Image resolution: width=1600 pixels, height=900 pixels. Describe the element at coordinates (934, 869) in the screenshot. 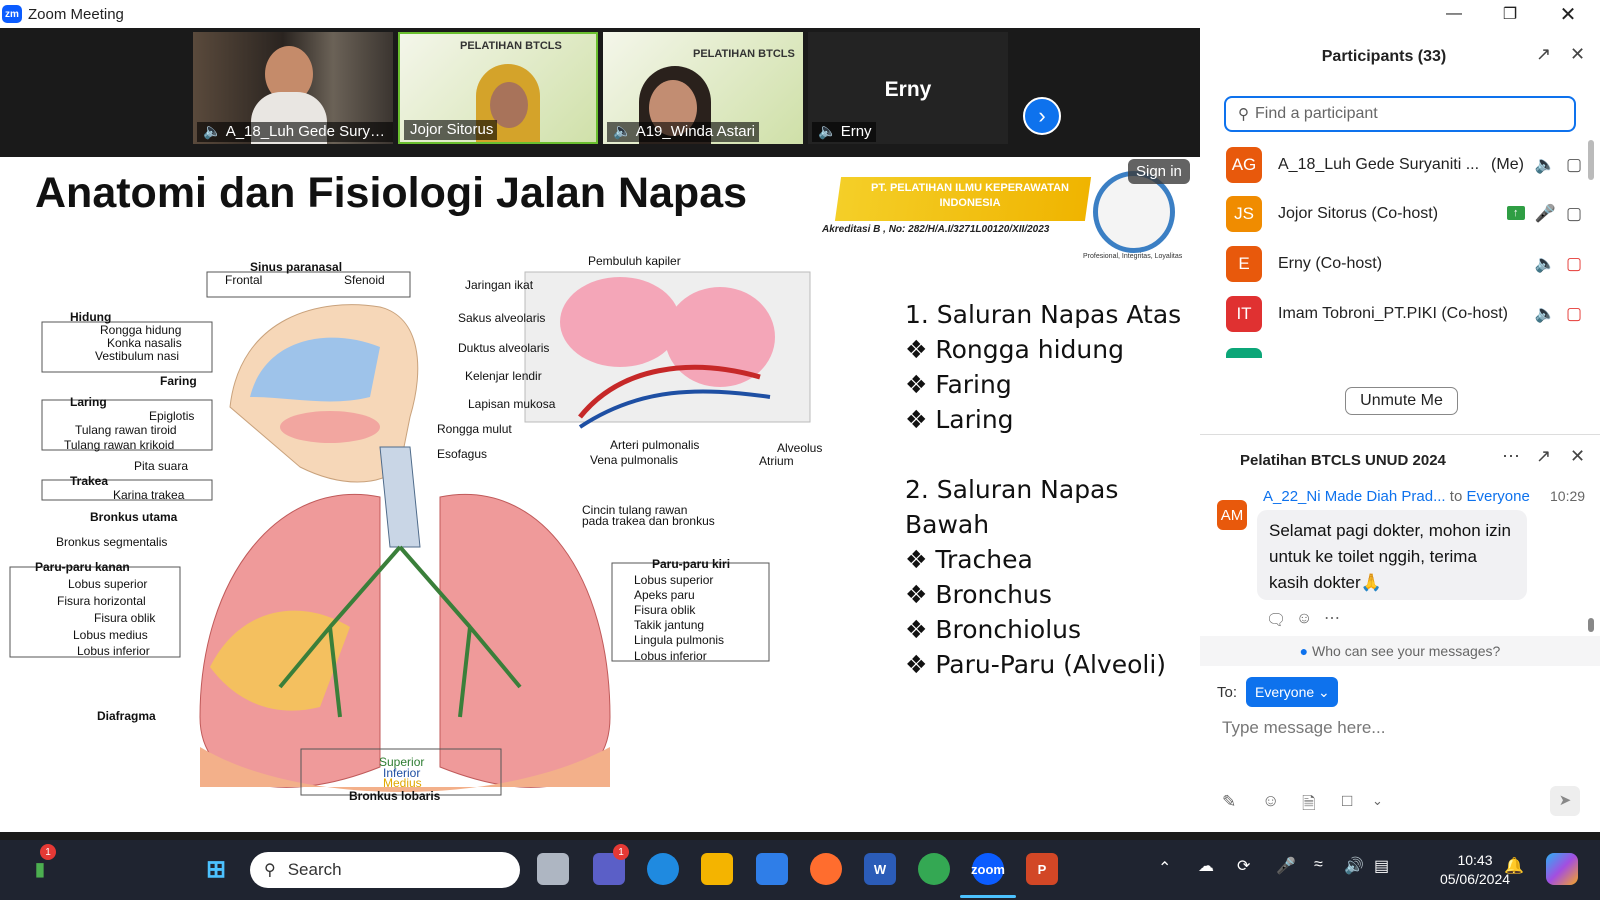

I see `chrome-icon` at that location.